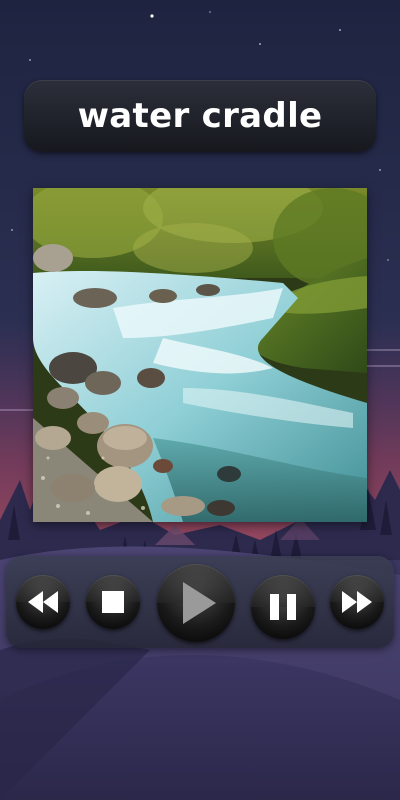 This screenshot has height=800, width=400. I want to click on stop-button, so click(113, 602).